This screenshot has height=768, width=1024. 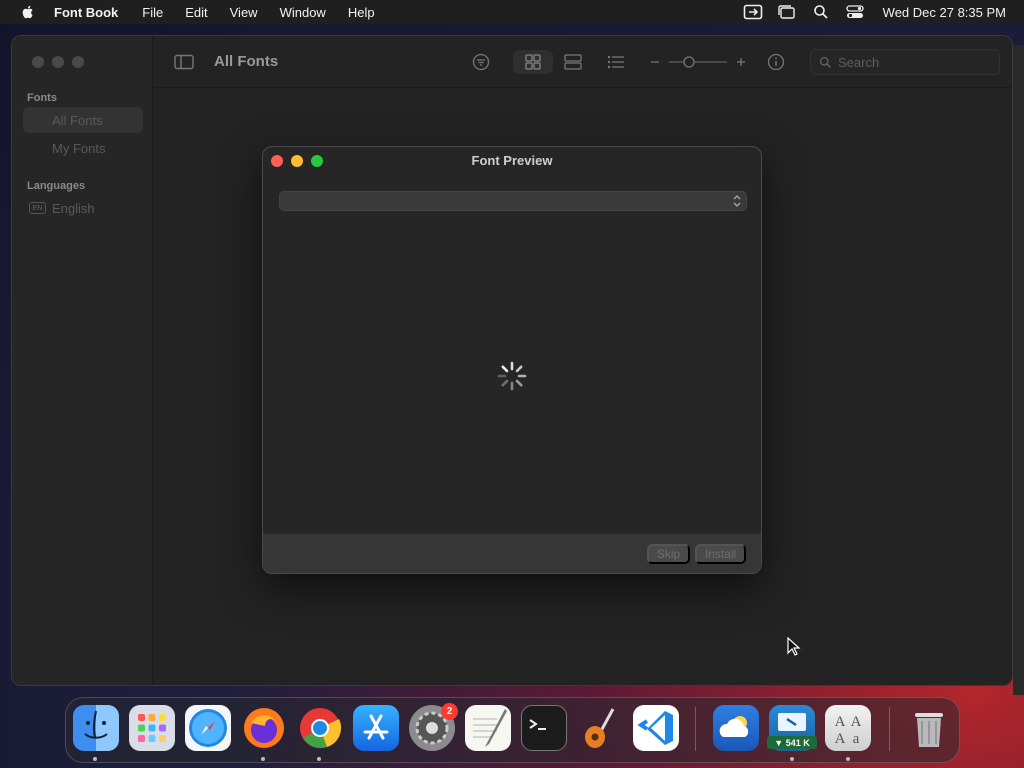 I want to click on firefox-running-indicator, so click(x=263, y=759).